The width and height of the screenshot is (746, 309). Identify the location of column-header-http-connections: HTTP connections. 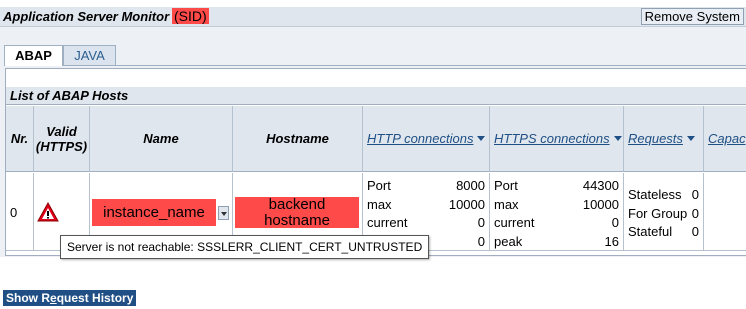
(426, 139).